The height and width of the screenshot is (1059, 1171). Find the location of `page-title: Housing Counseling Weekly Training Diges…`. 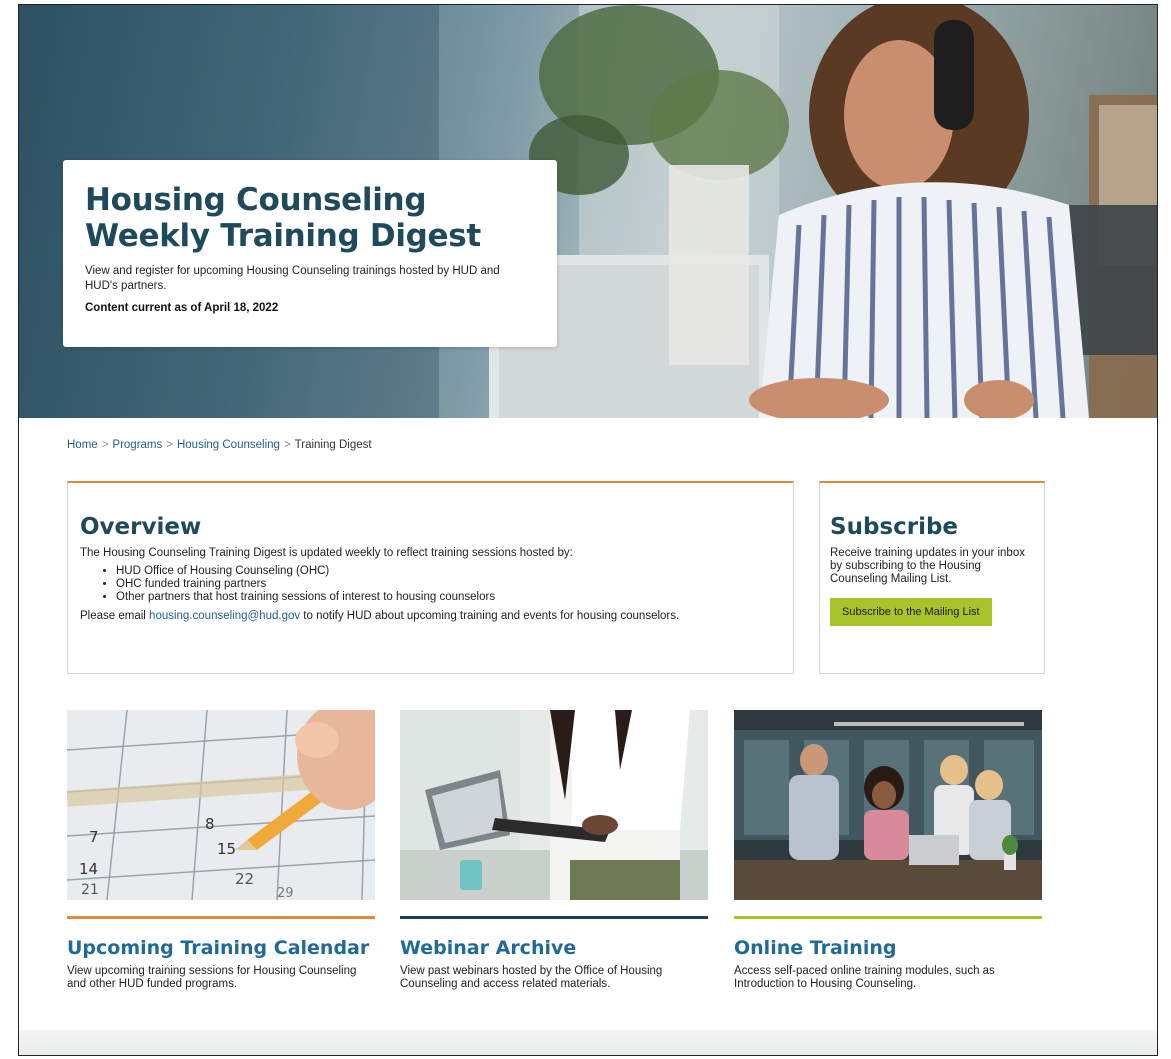

page-title: Housing Counseling Weekly Training Diges… is located at coordinates (310, 218).